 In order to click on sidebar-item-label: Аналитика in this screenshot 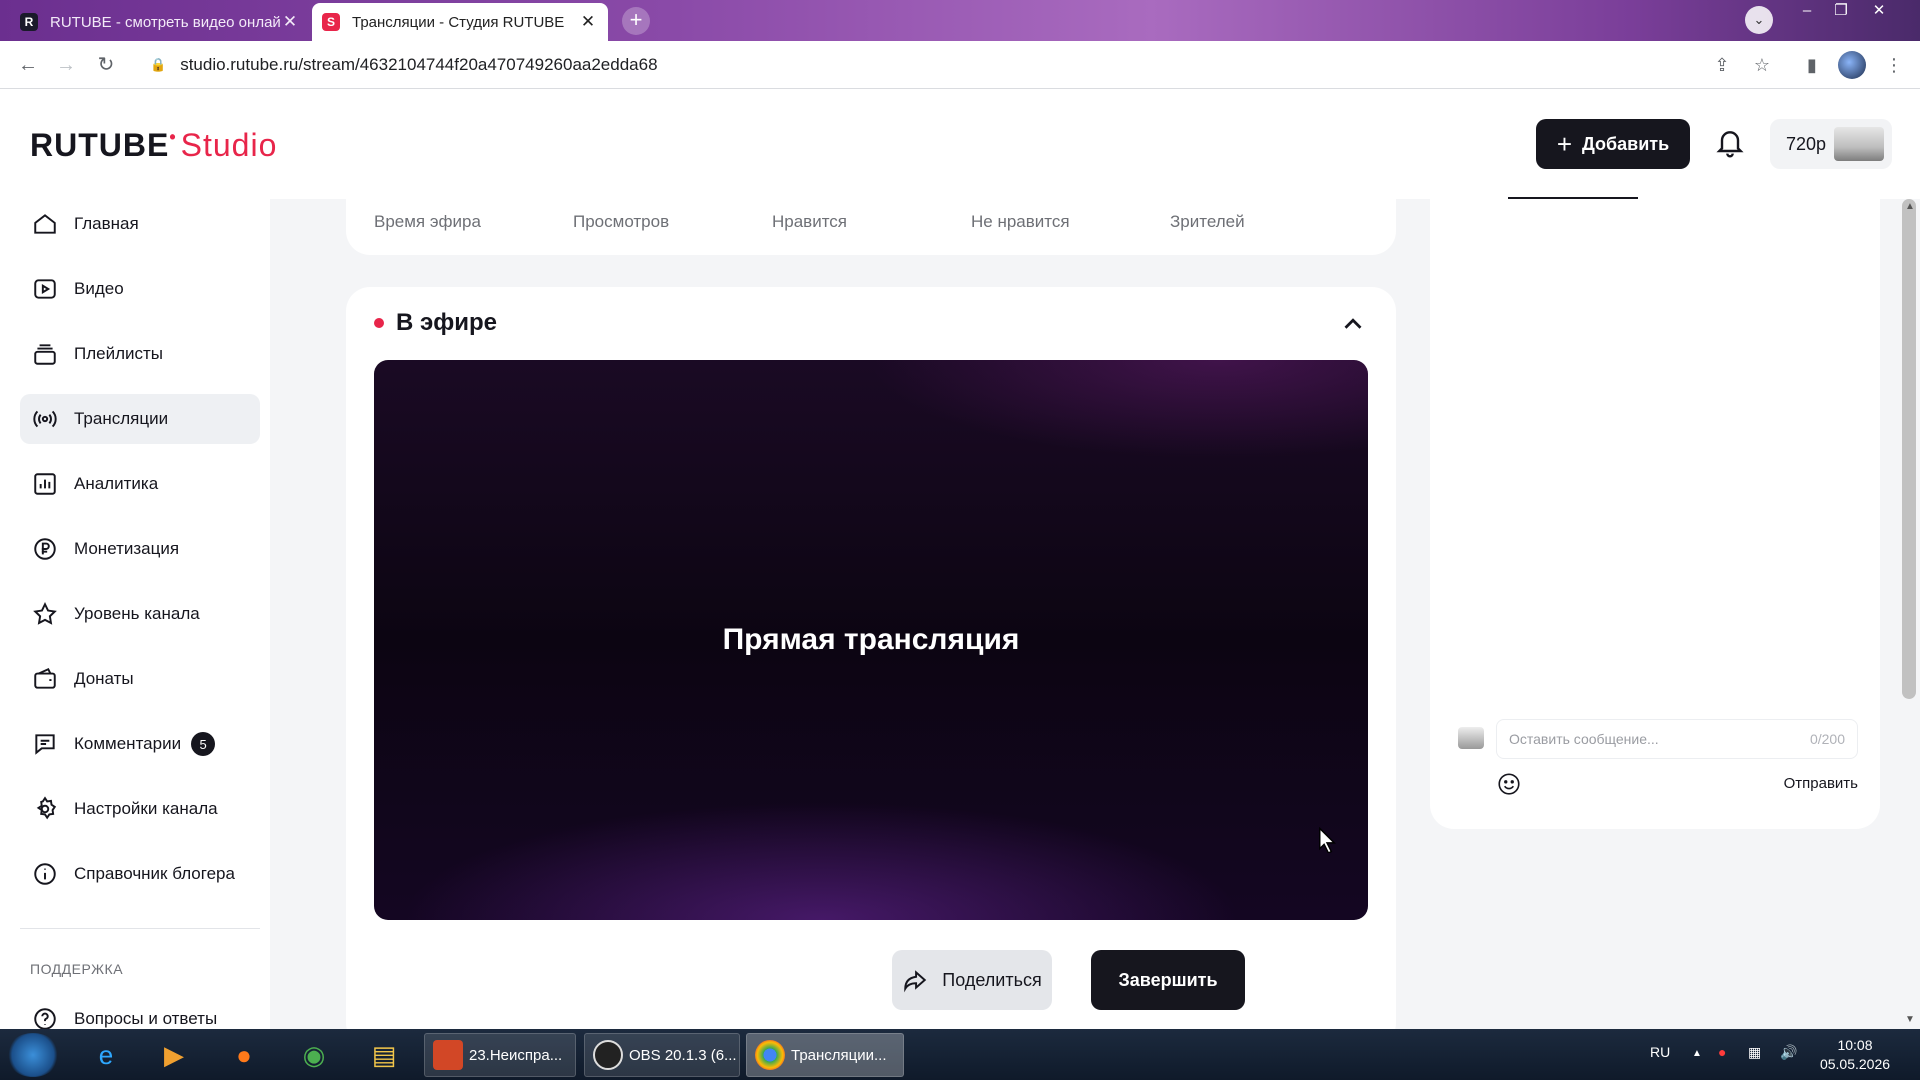, I will do `click(116, 483)`.